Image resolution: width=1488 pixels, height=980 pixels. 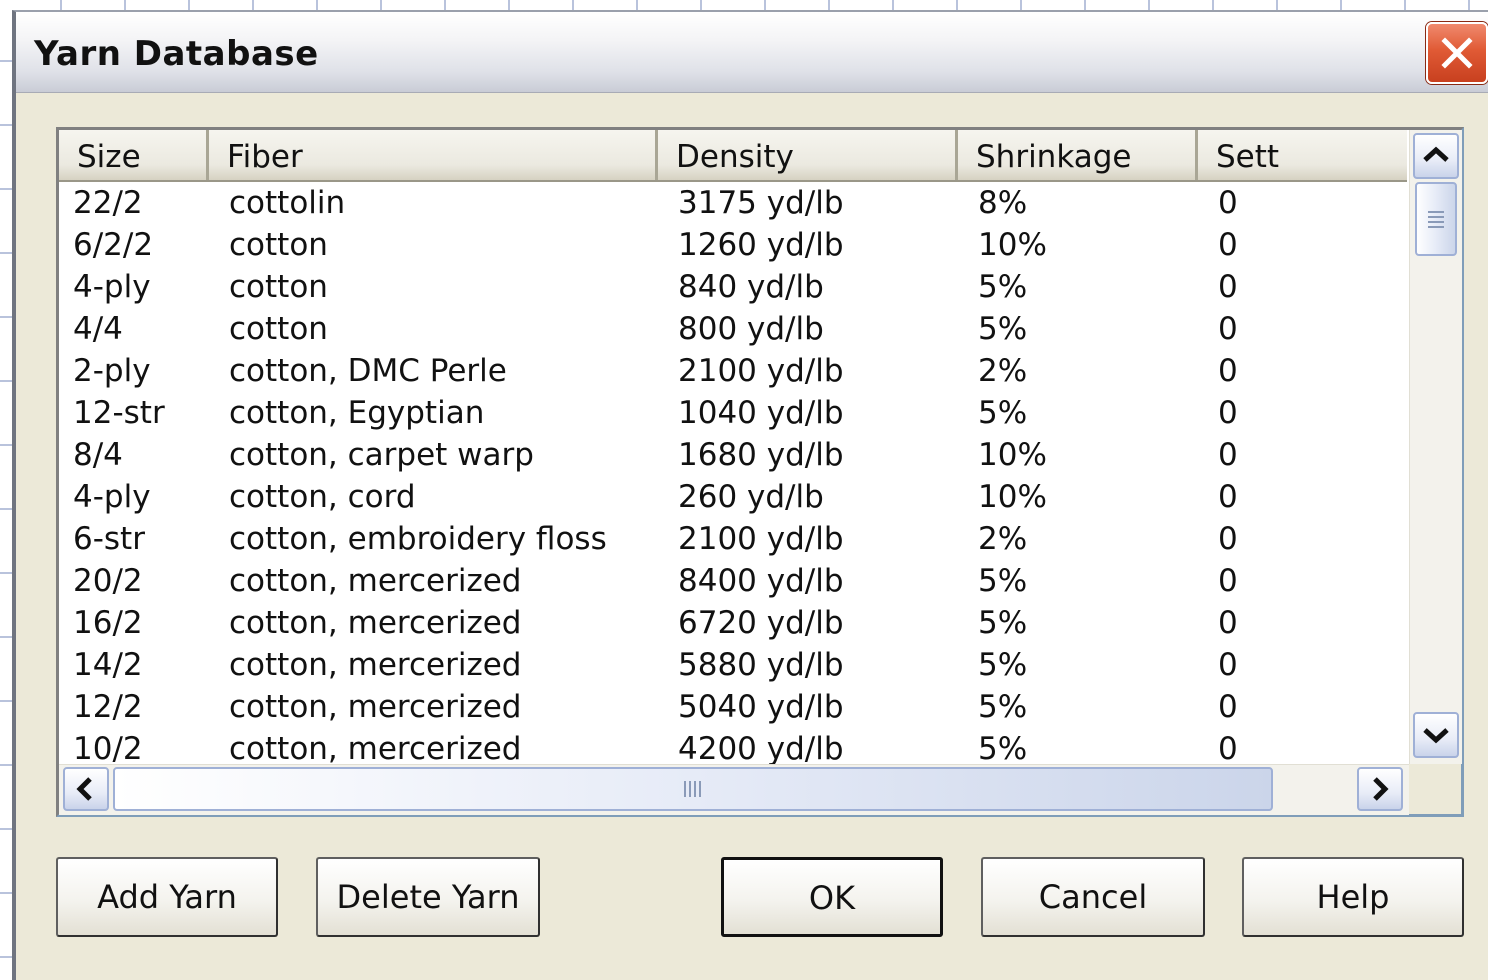 I want to click on chevron-down-icon, so click(x=1436, y=736).